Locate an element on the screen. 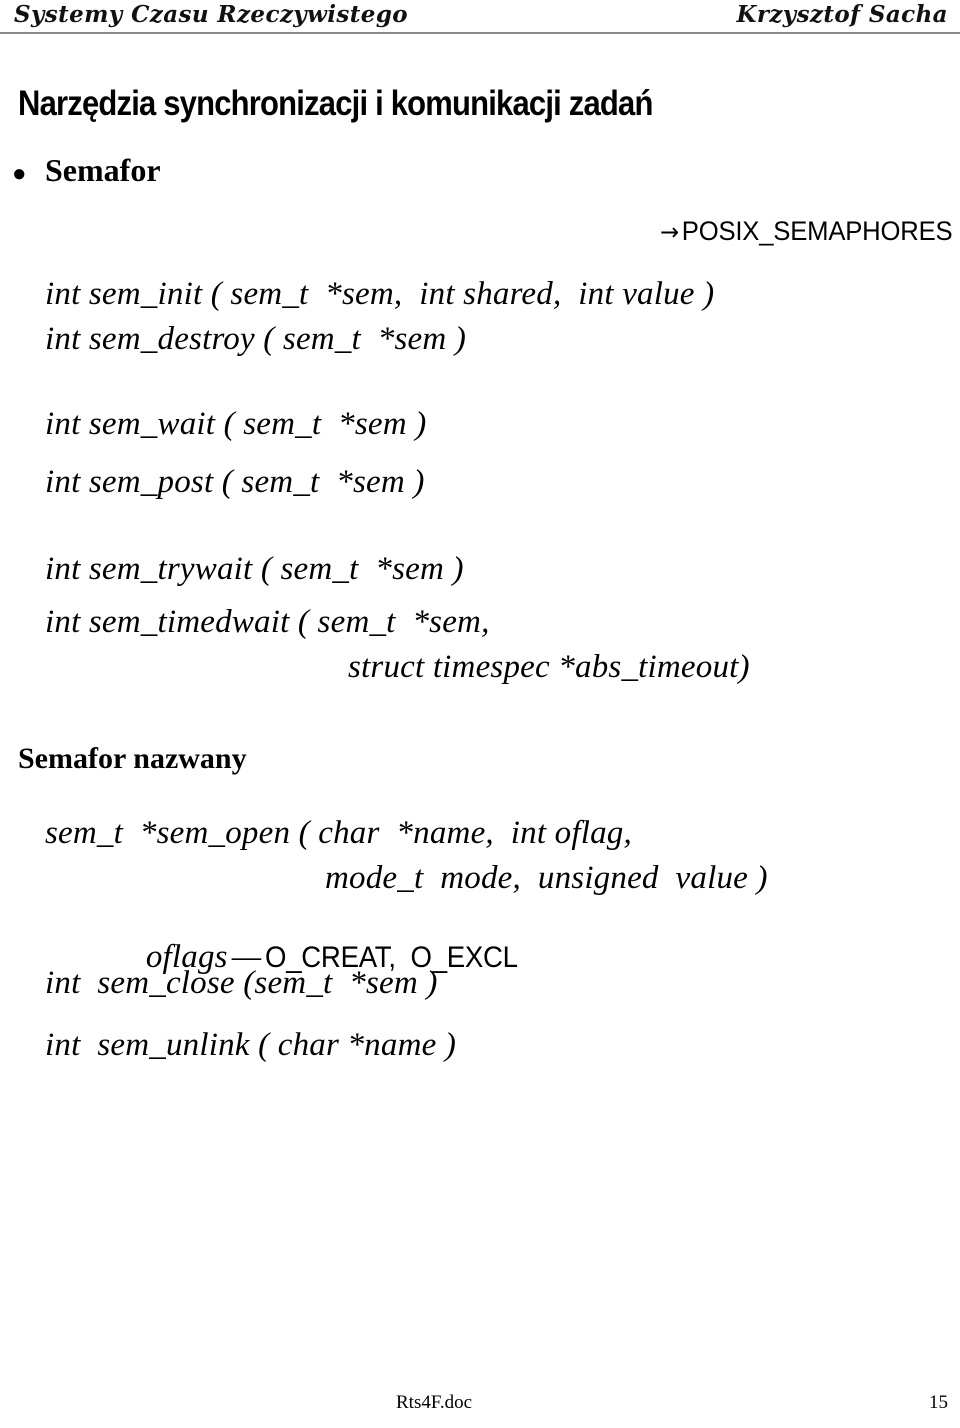  document-footer: Rts4F.doc 15 is located at coordinates (480, 1407).